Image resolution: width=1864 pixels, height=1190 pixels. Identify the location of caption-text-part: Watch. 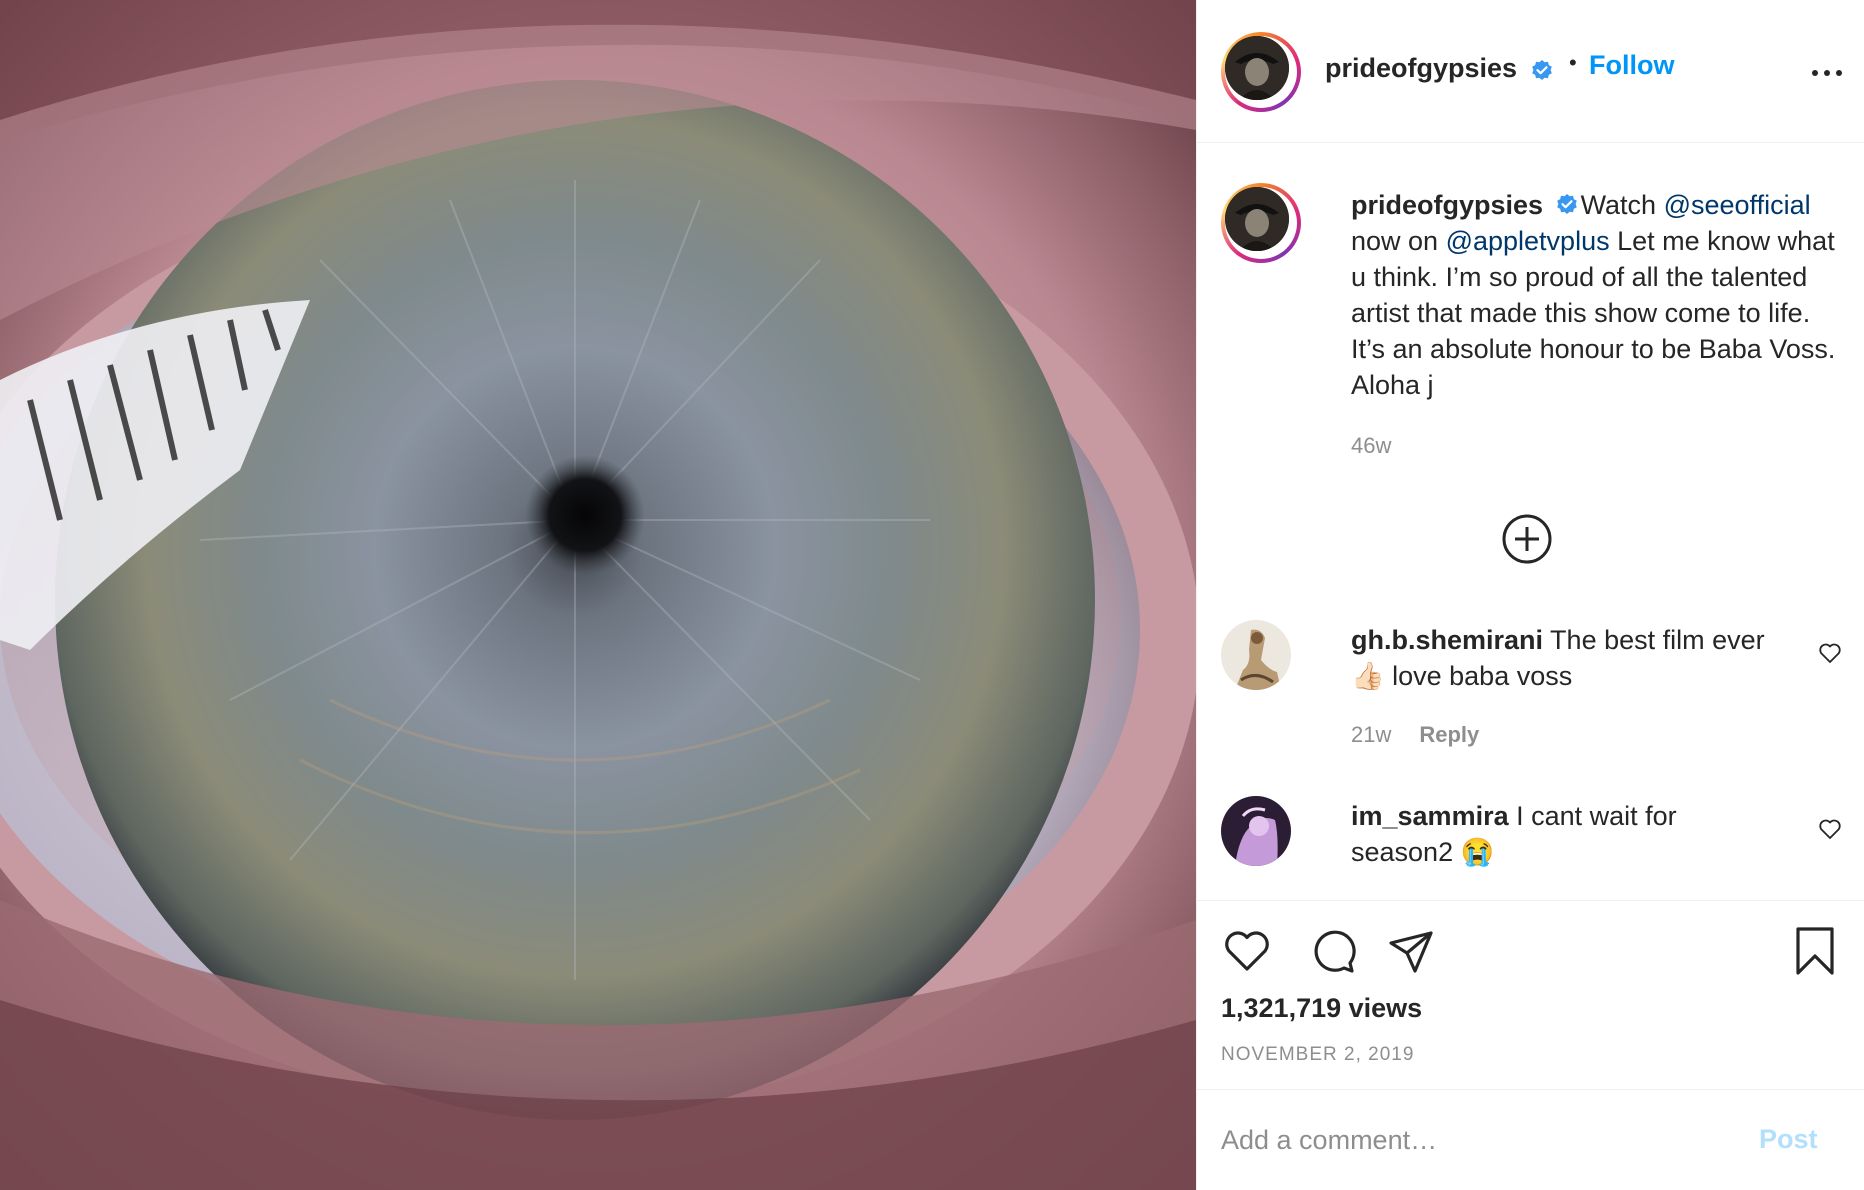
(1622, 205).